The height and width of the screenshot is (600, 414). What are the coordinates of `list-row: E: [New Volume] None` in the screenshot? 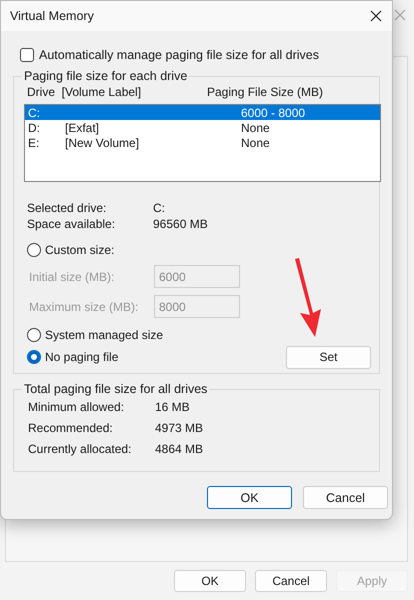 It's located at (202, 142).